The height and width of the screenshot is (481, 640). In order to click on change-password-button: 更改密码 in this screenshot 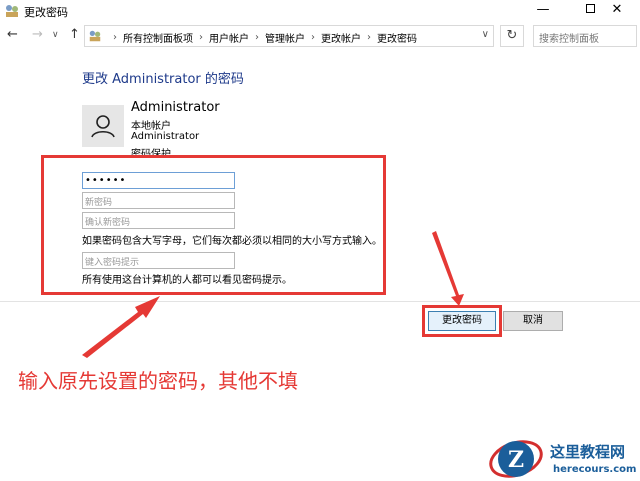, I will do `click(462, 321)`.